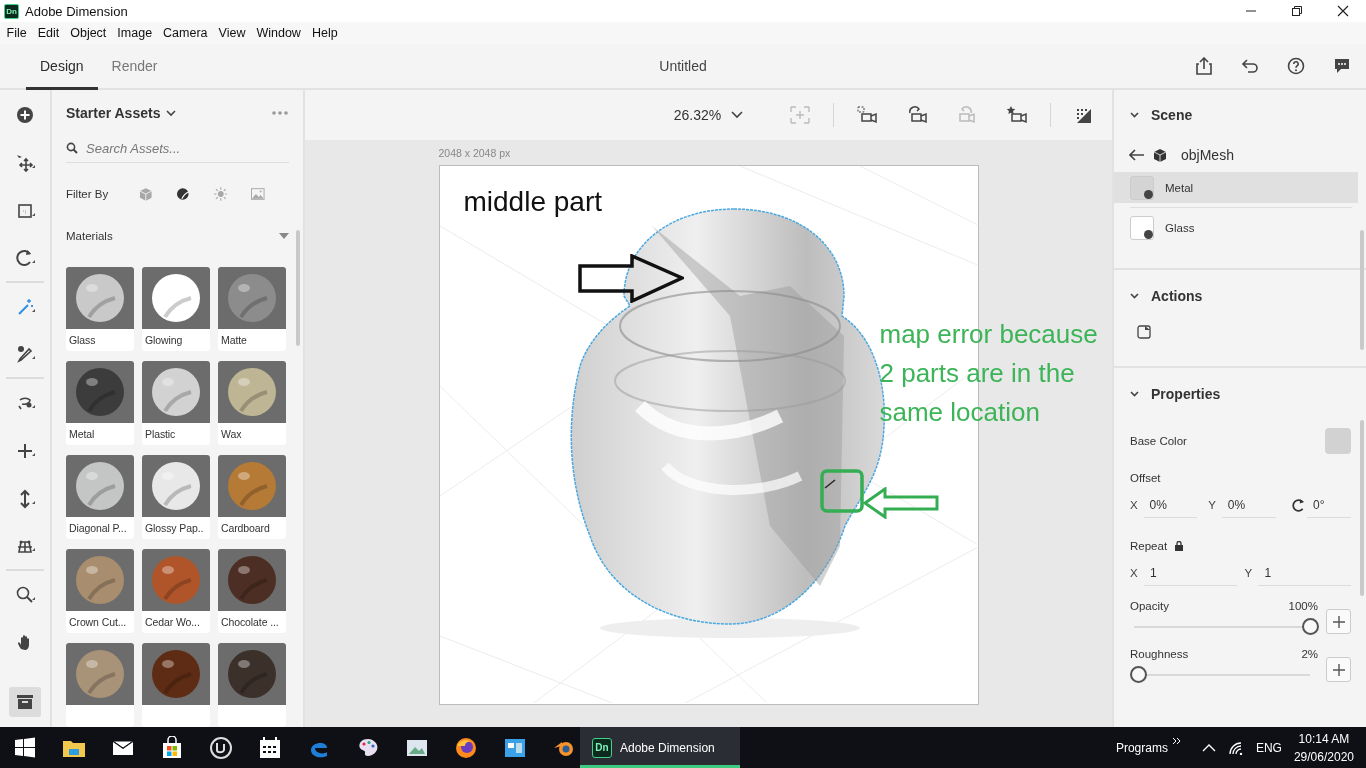 The image size is (1366, 768). I want to click on panel-title: Actions, so click(1177, 296).